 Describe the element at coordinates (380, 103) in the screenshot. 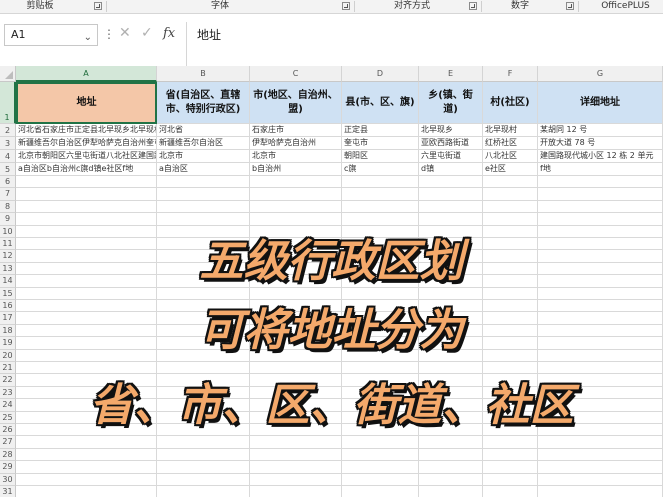

I see `header-cell-d: 县(市、区、旗)` at that location.